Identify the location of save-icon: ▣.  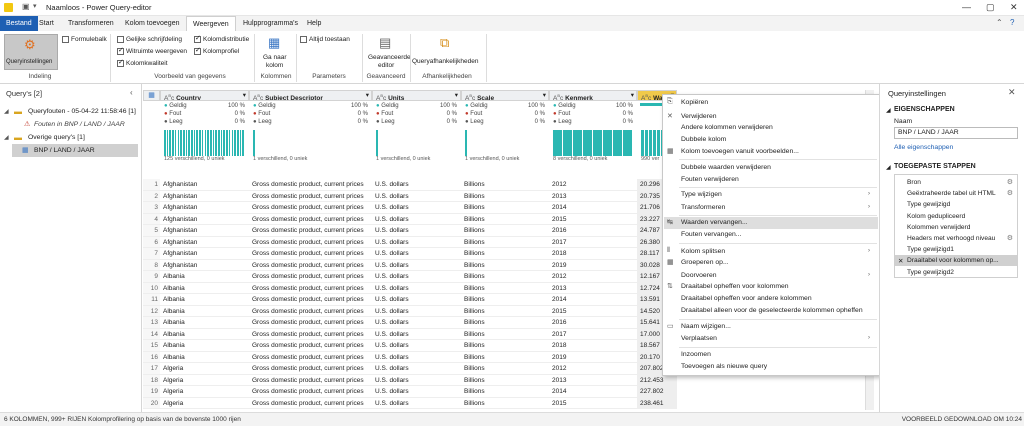
(26, 6).